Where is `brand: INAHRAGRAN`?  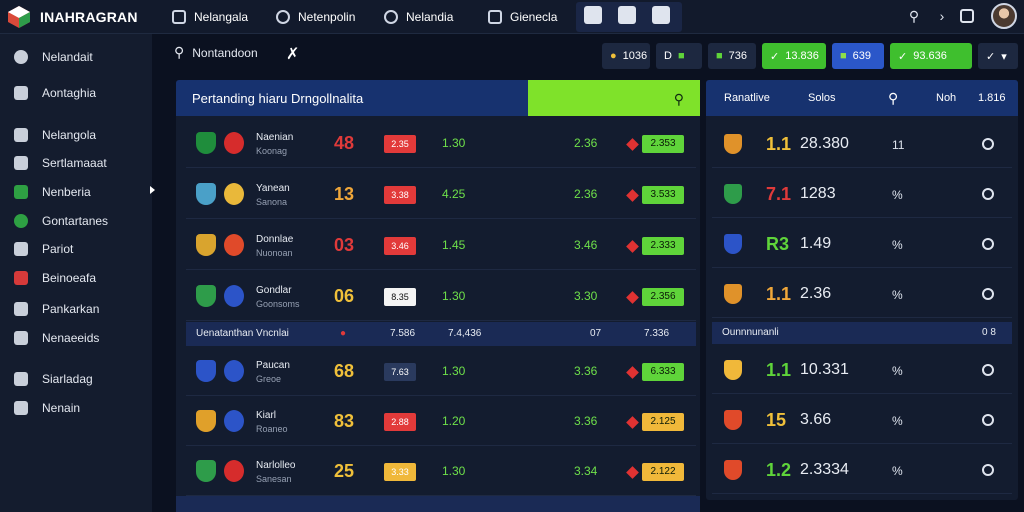
brand: INAHRAGRAN is located at coordinates (72, 17).